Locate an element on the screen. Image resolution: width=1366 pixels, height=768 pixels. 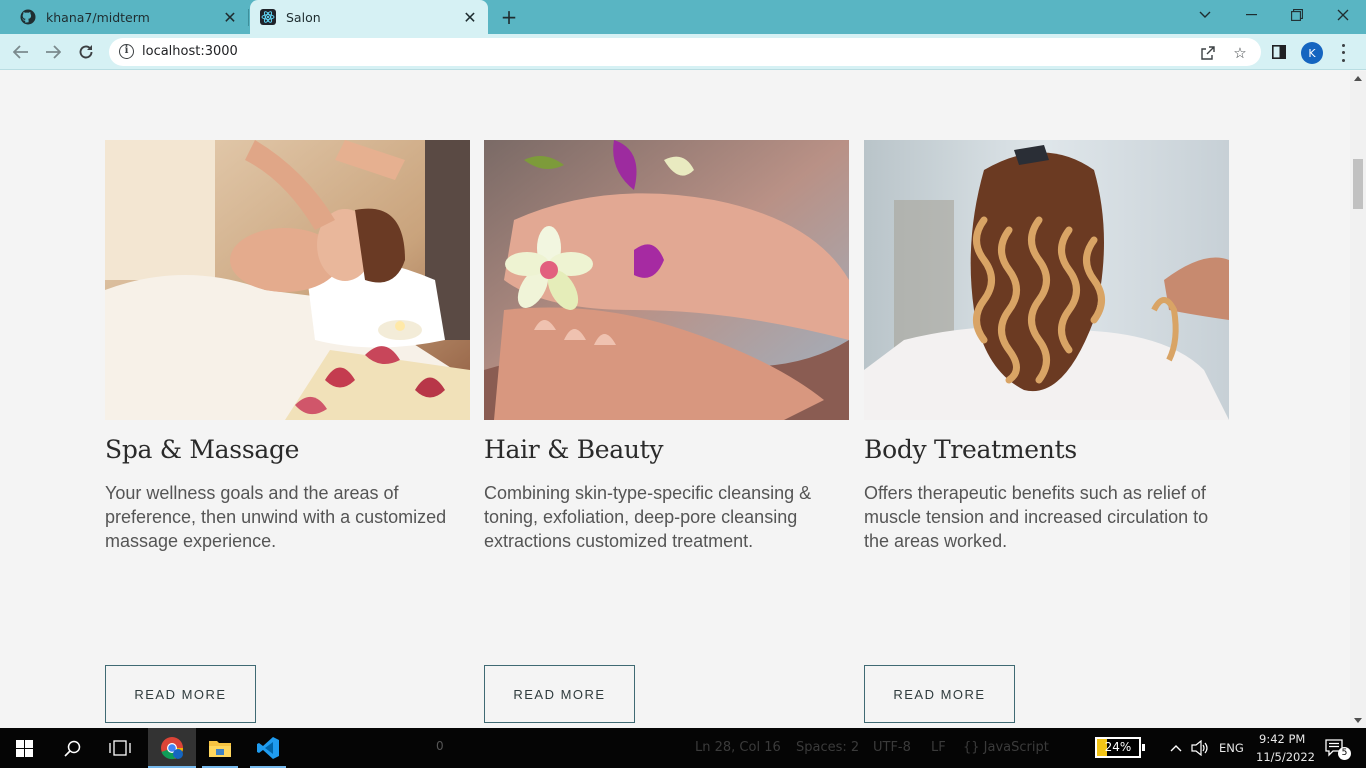
back-button is located at coordinates (21, 52).